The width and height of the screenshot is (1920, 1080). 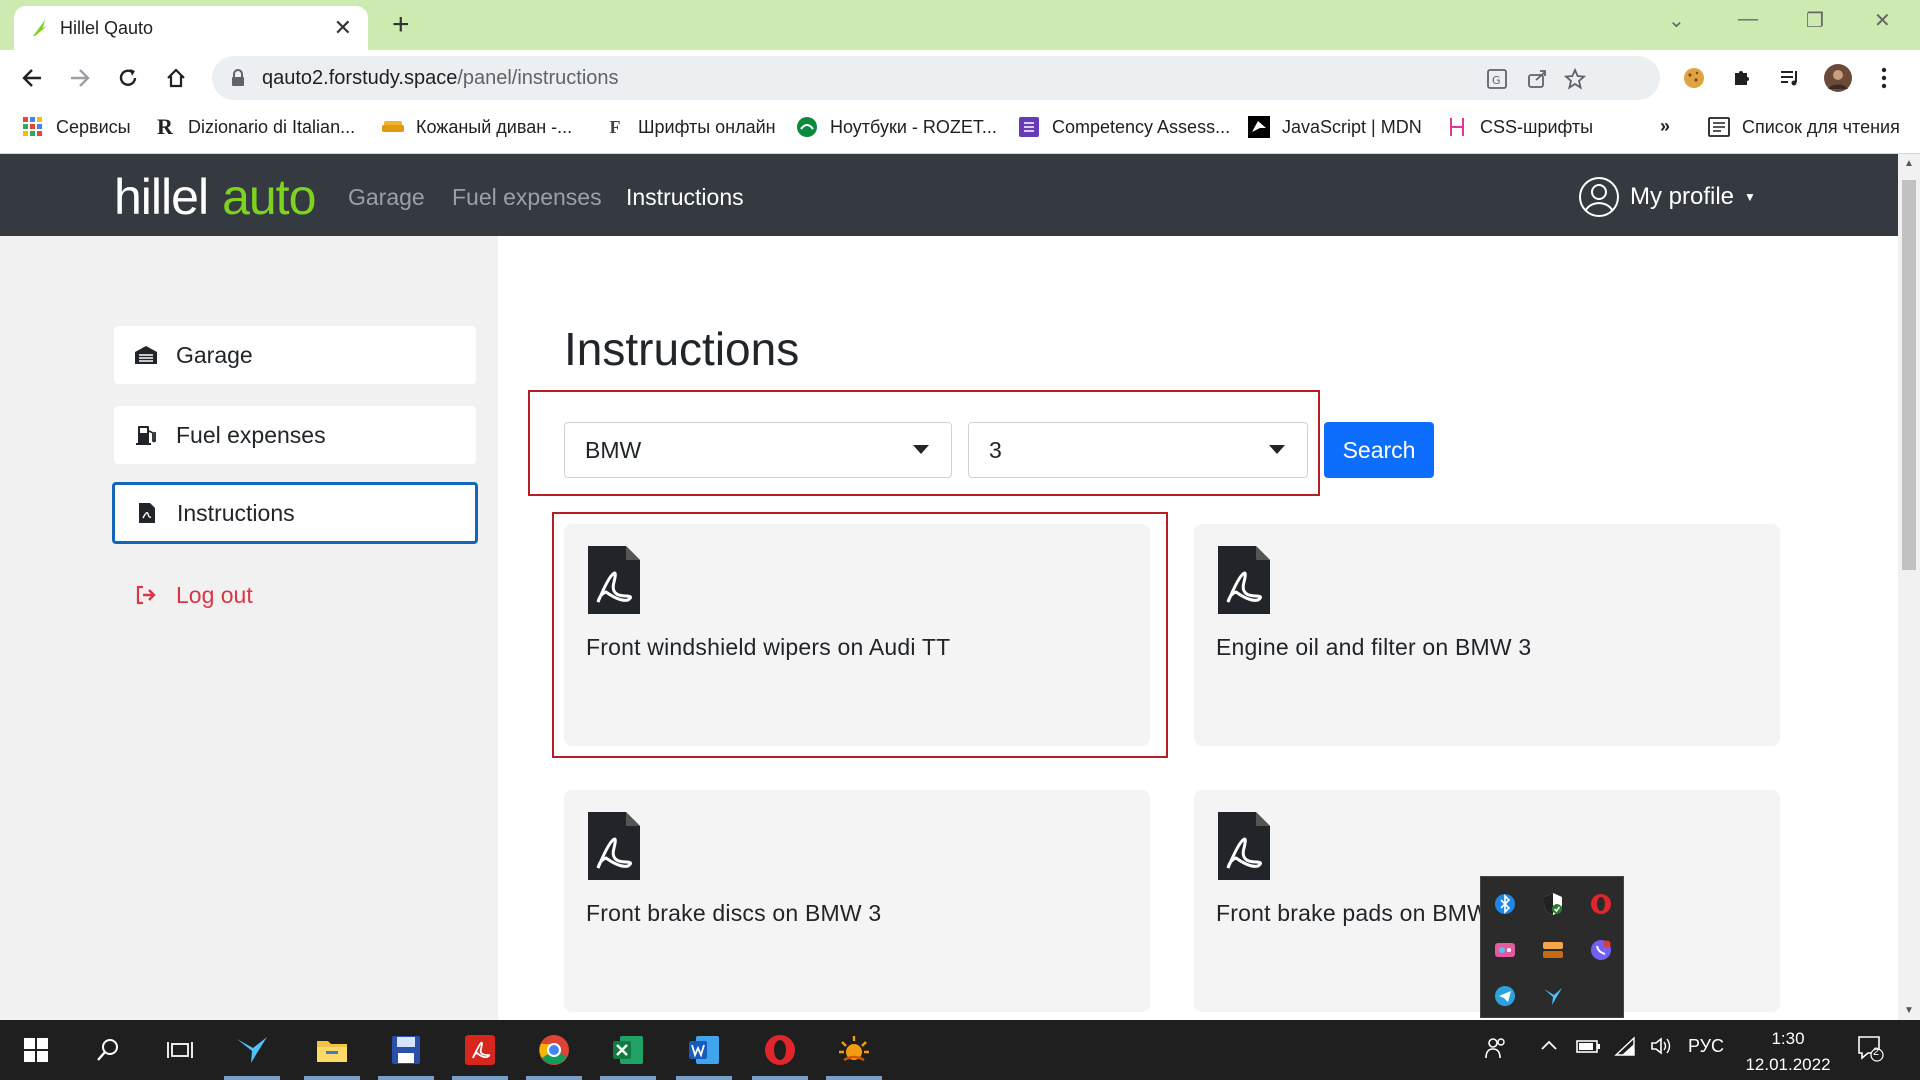 What do you see at coordinates (615, 126) in the screenshot?
I see `f-letter-icon: F` at bounding box center [615, 126].